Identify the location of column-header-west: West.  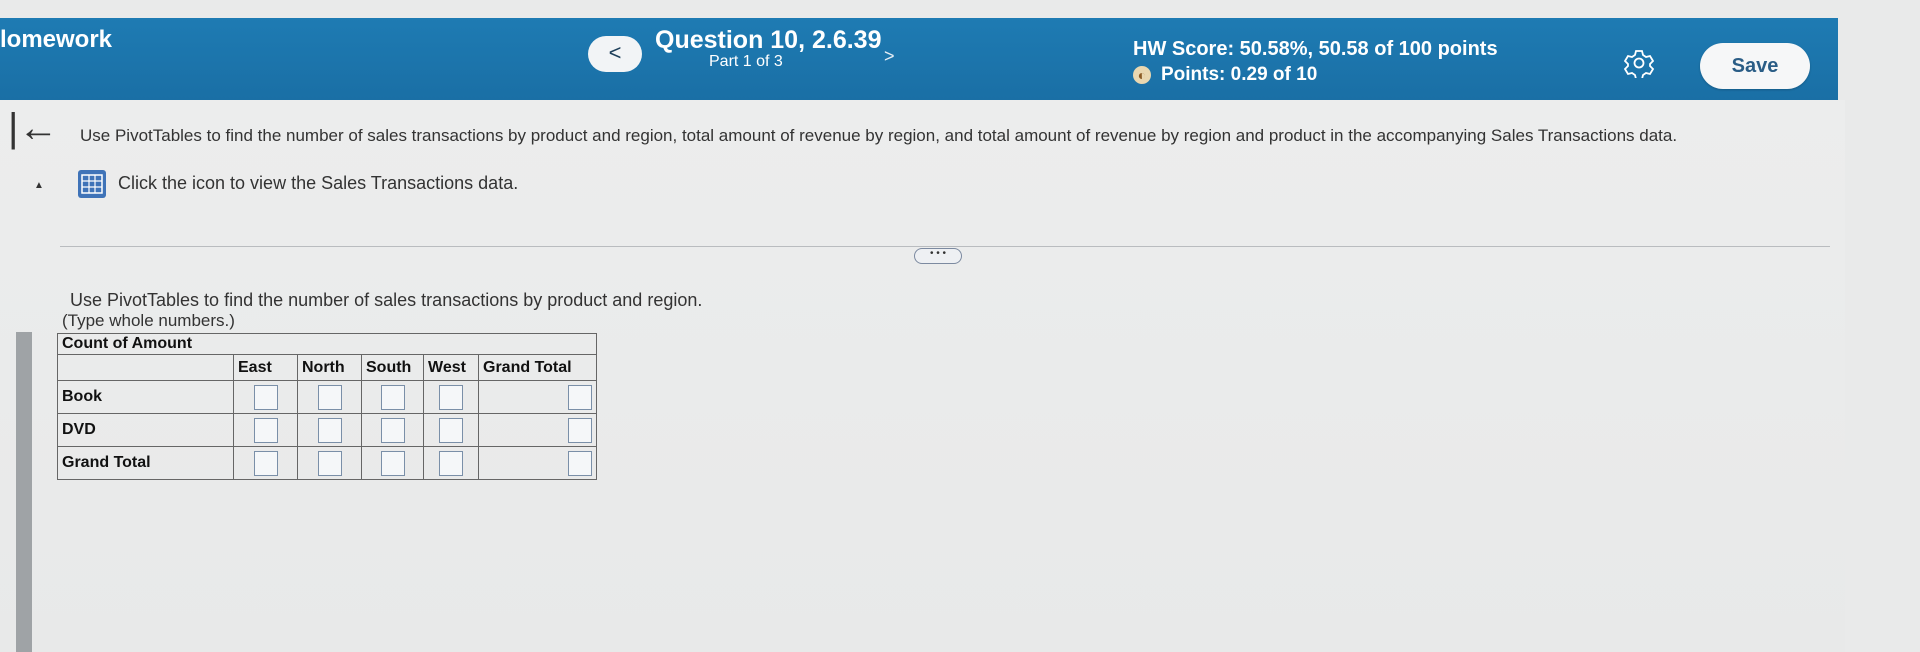
(451, 367).